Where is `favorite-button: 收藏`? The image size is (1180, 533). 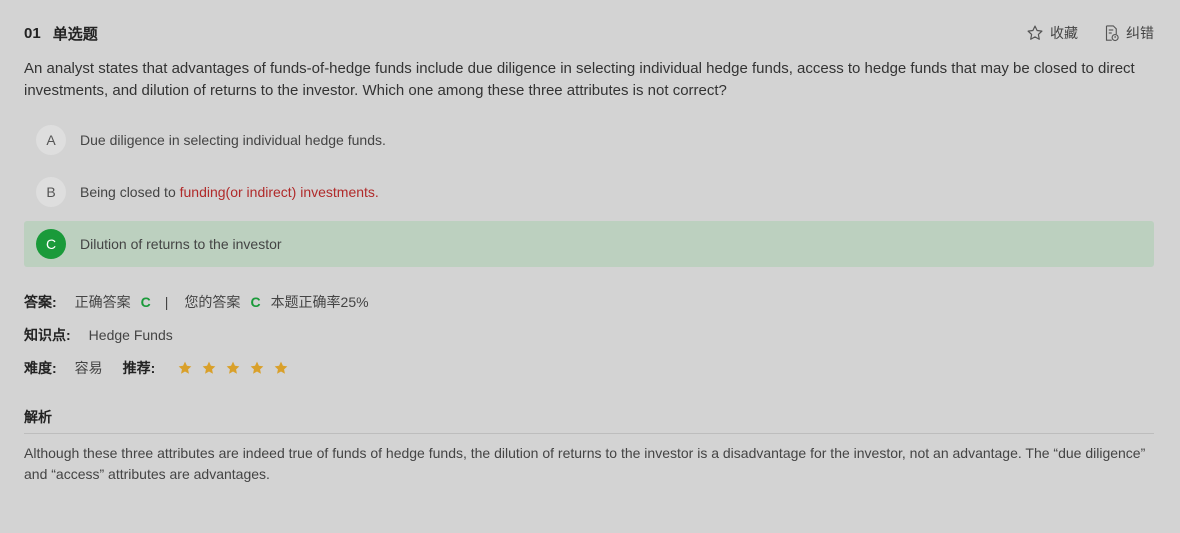 favorite-button: 收藏 is located at coordinates (1052, 33).